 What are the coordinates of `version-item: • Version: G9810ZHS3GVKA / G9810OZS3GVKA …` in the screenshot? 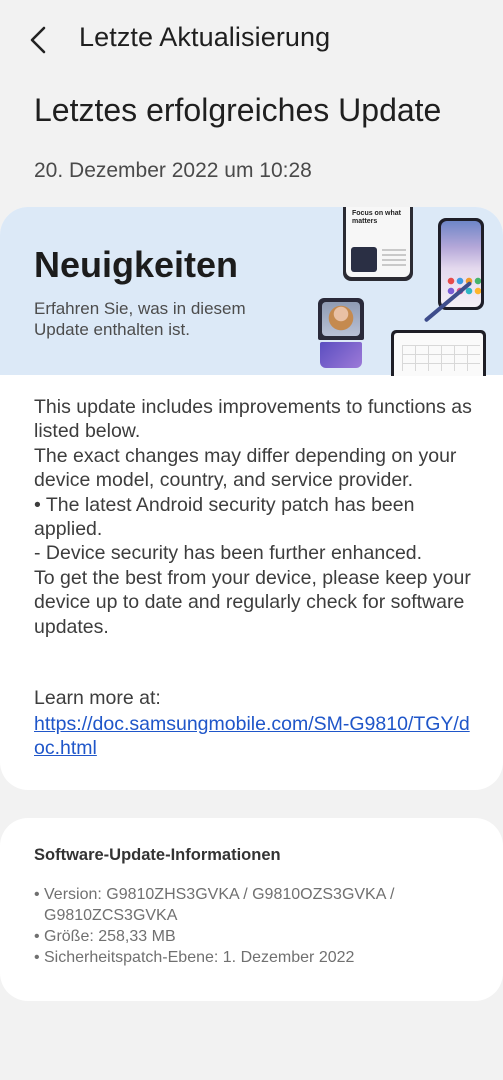 It's located at (254, 905).